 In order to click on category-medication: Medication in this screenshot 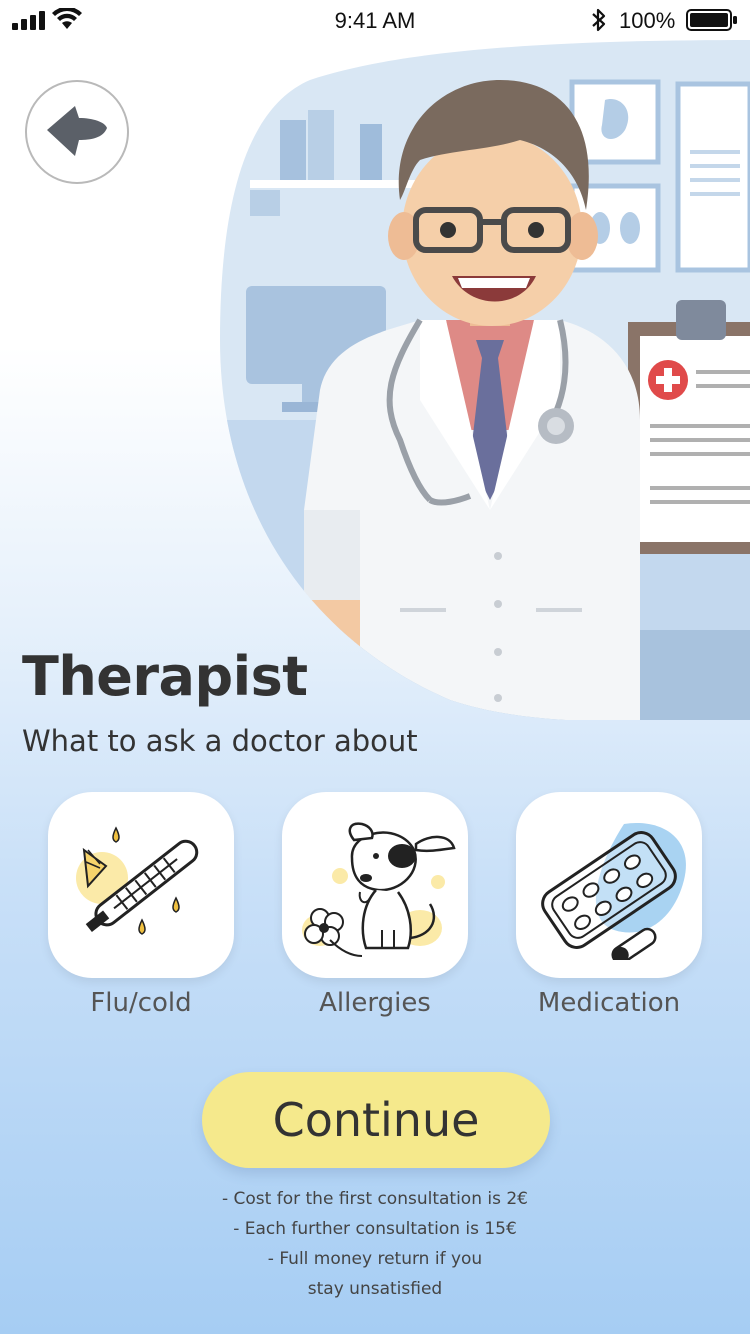, I will do `click(609, 905)`.